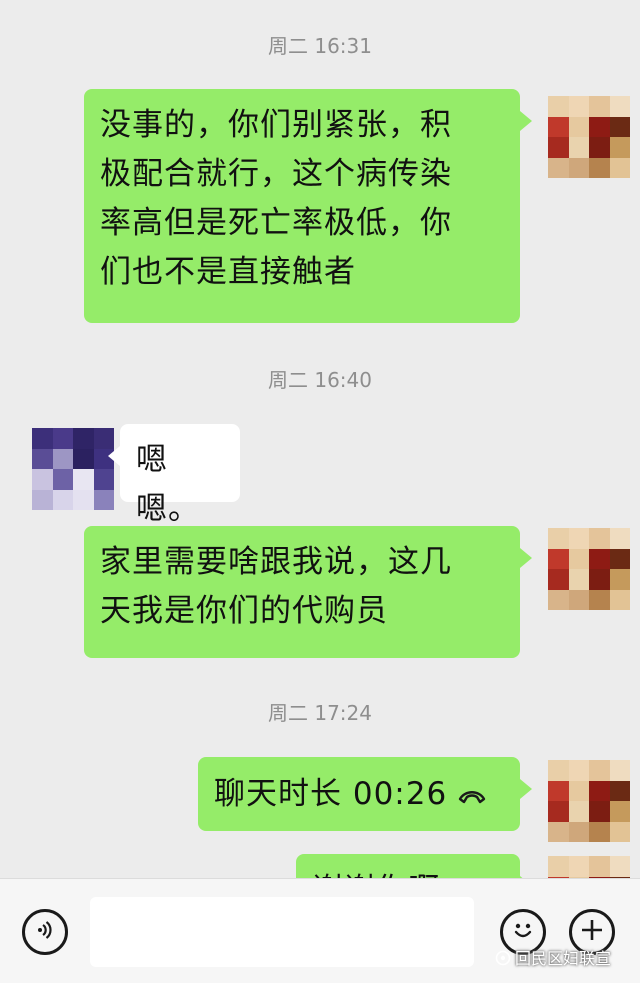  Describe the element at coordinates (73, 469) in the screenshot. I see `contact-avatar` at that location.